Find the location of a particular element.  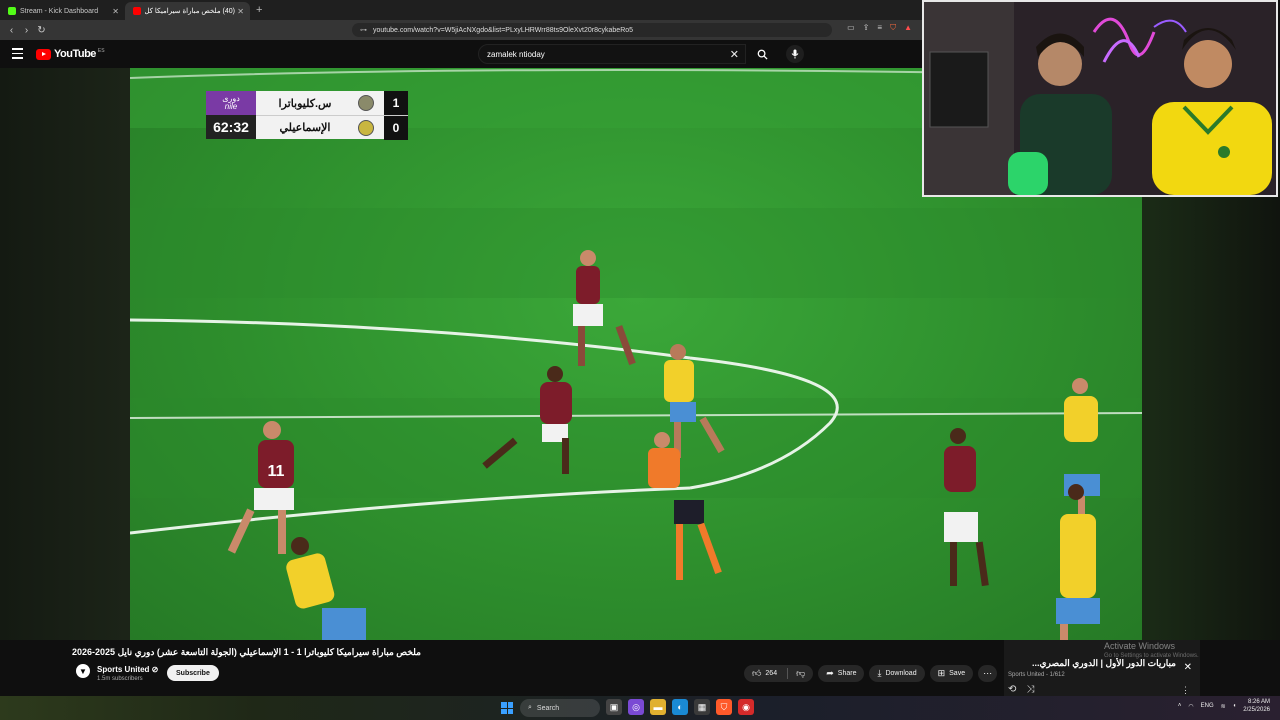

loop-icon: ⟲ is located at coordinates (1012, 689).